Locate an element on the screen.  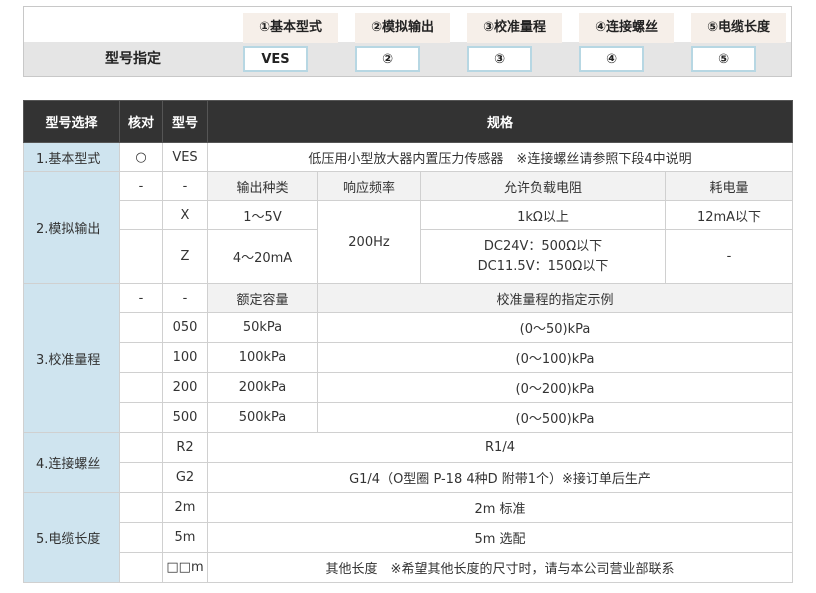
example-cell: (0～500)kPa is located at coordinates (555, 417).